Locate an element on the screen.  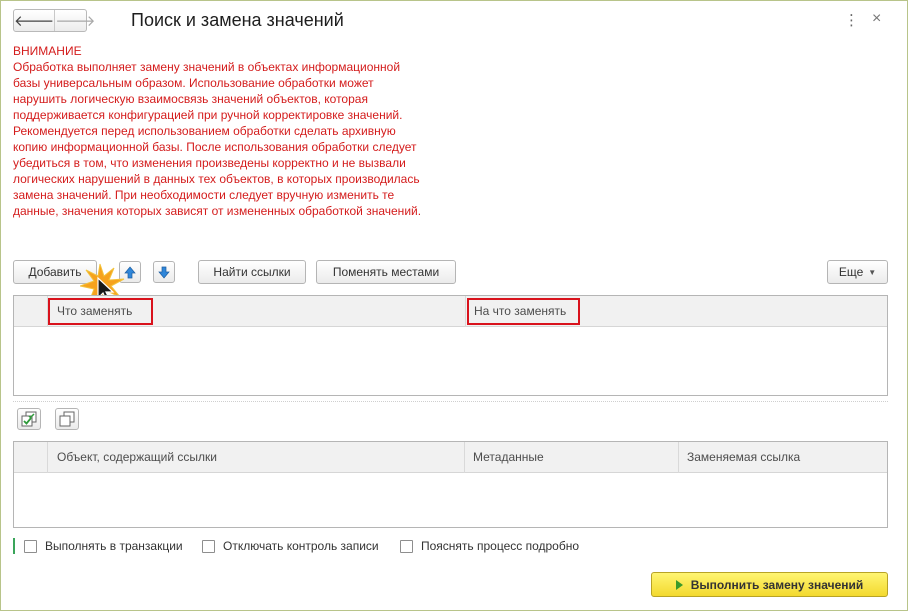
forward-button: 🡒 is located at coordinates (74, 20).